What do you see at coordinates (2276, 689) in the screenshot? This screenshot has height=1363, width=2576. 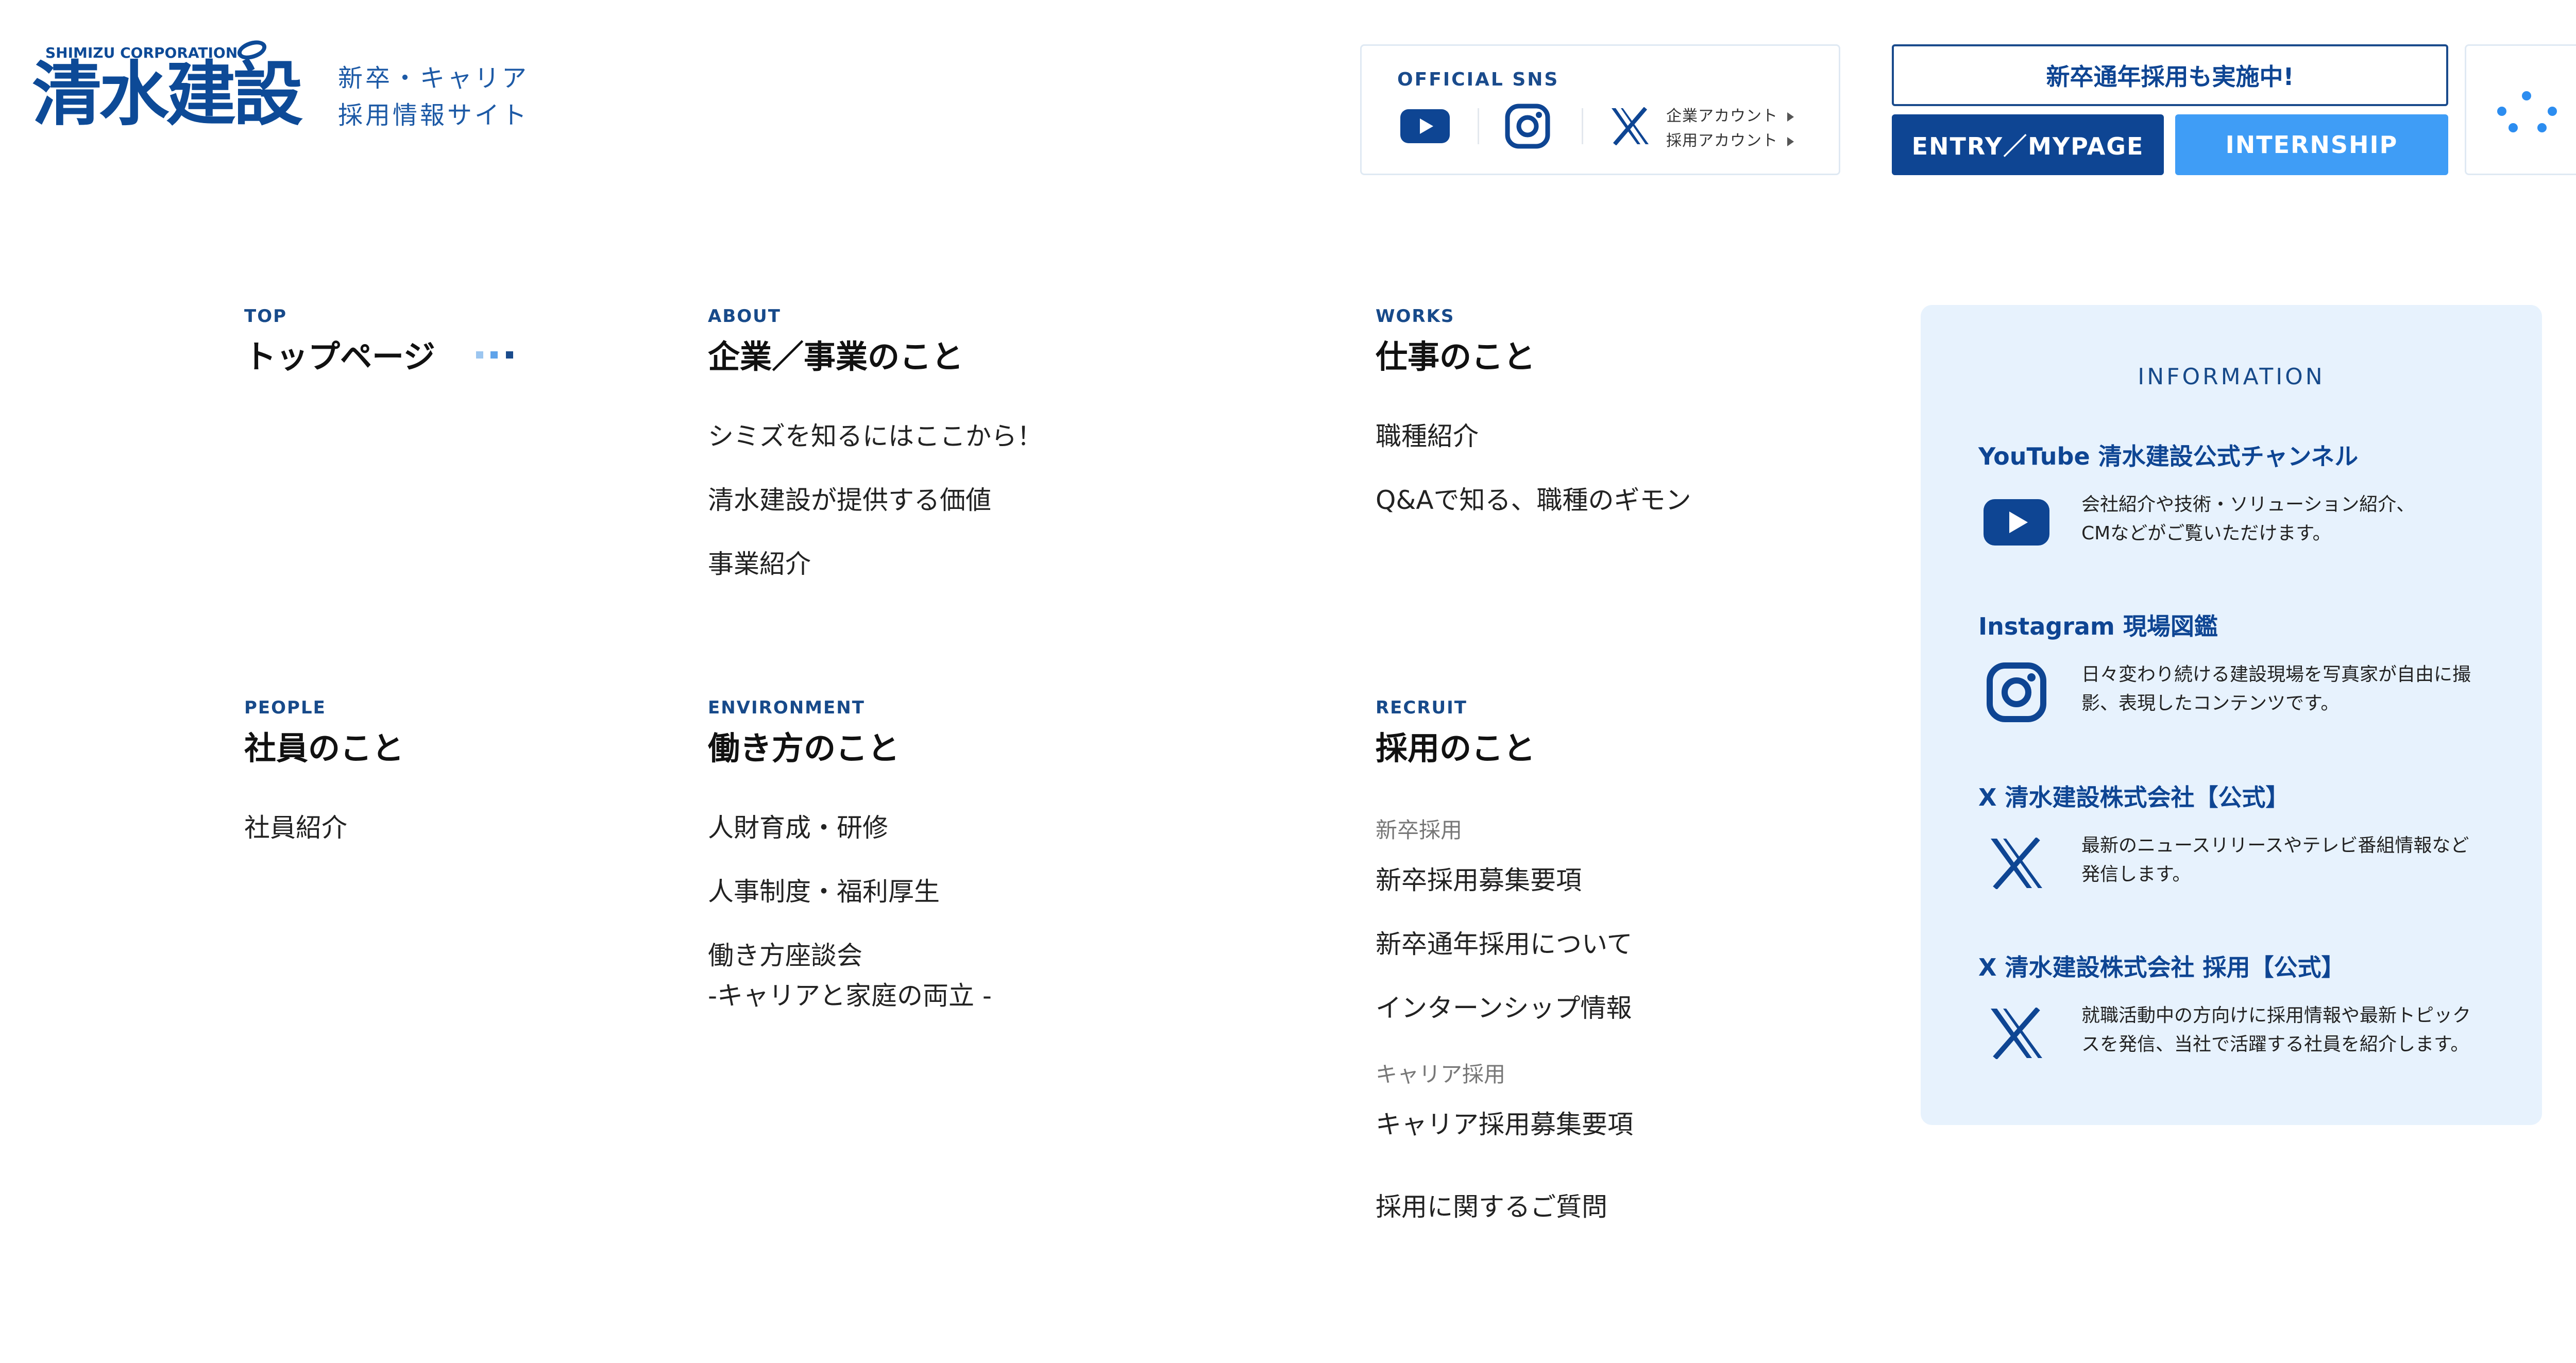 I see `info-instagram-desc: 日々変わり続ける建設現場を写真家が自由に撮 影、表現したコンテンツです。` at bounding box center [2276, 689].